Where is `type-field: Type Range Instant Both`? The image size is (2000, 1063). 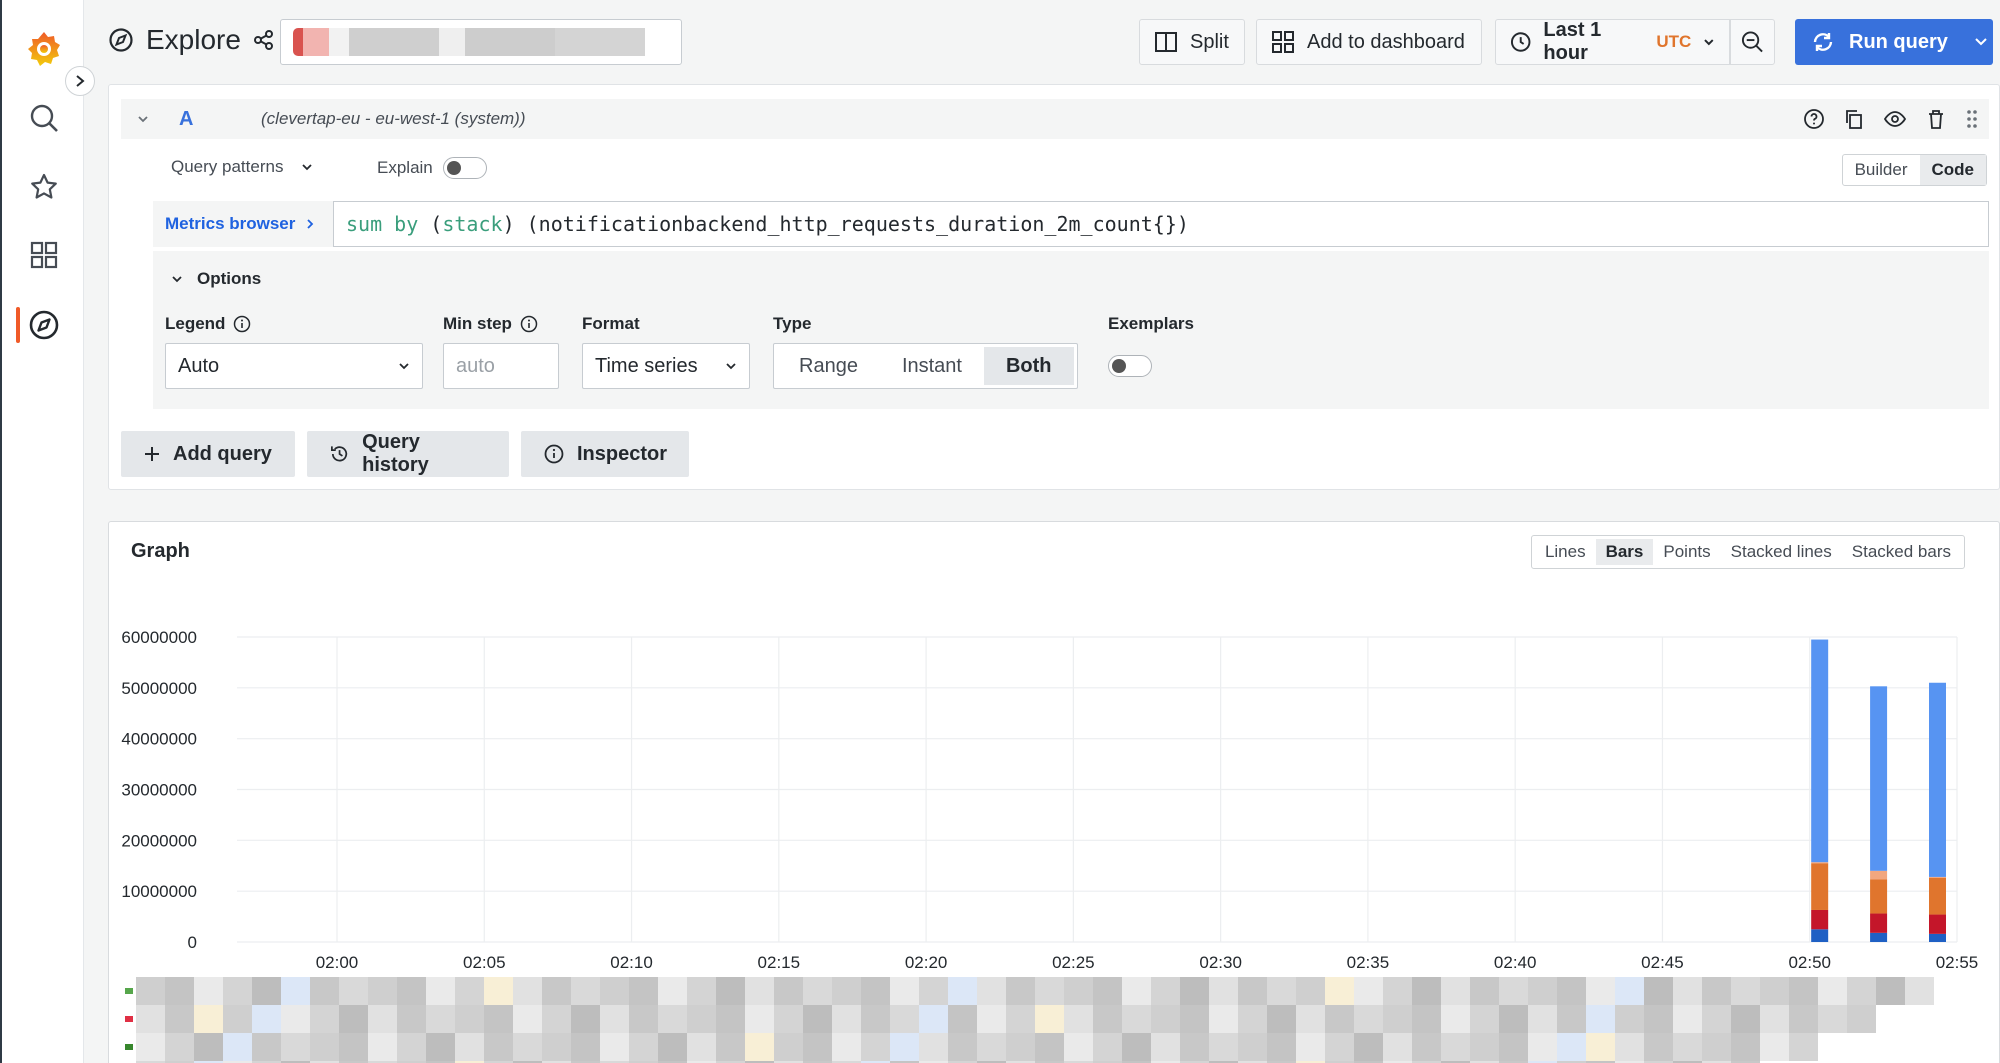 type-field: Type Range Instant Both is located at coordinates (925, 351).